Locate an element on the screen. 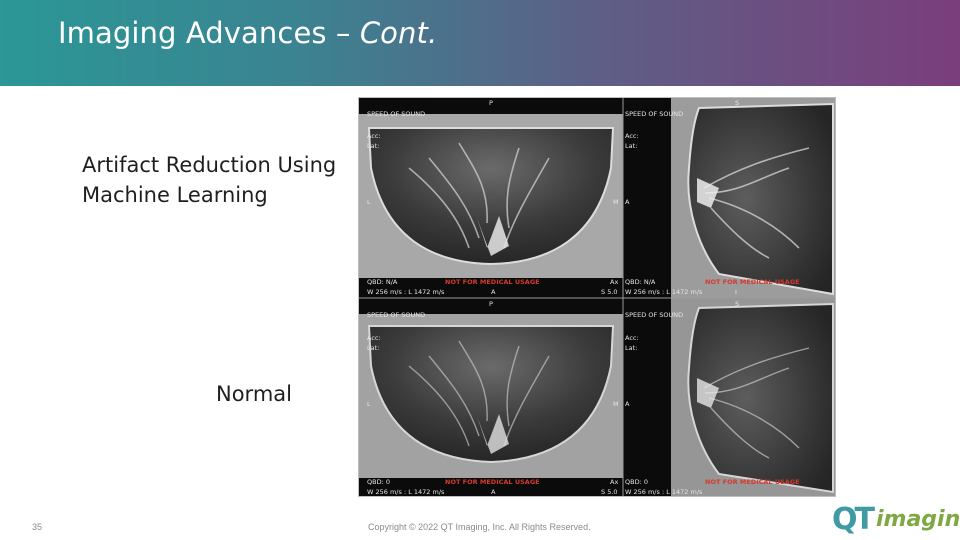 The width and height of the screenshot is (960, 540). orient-bottom-label: I is located at coordinates (736, 292).